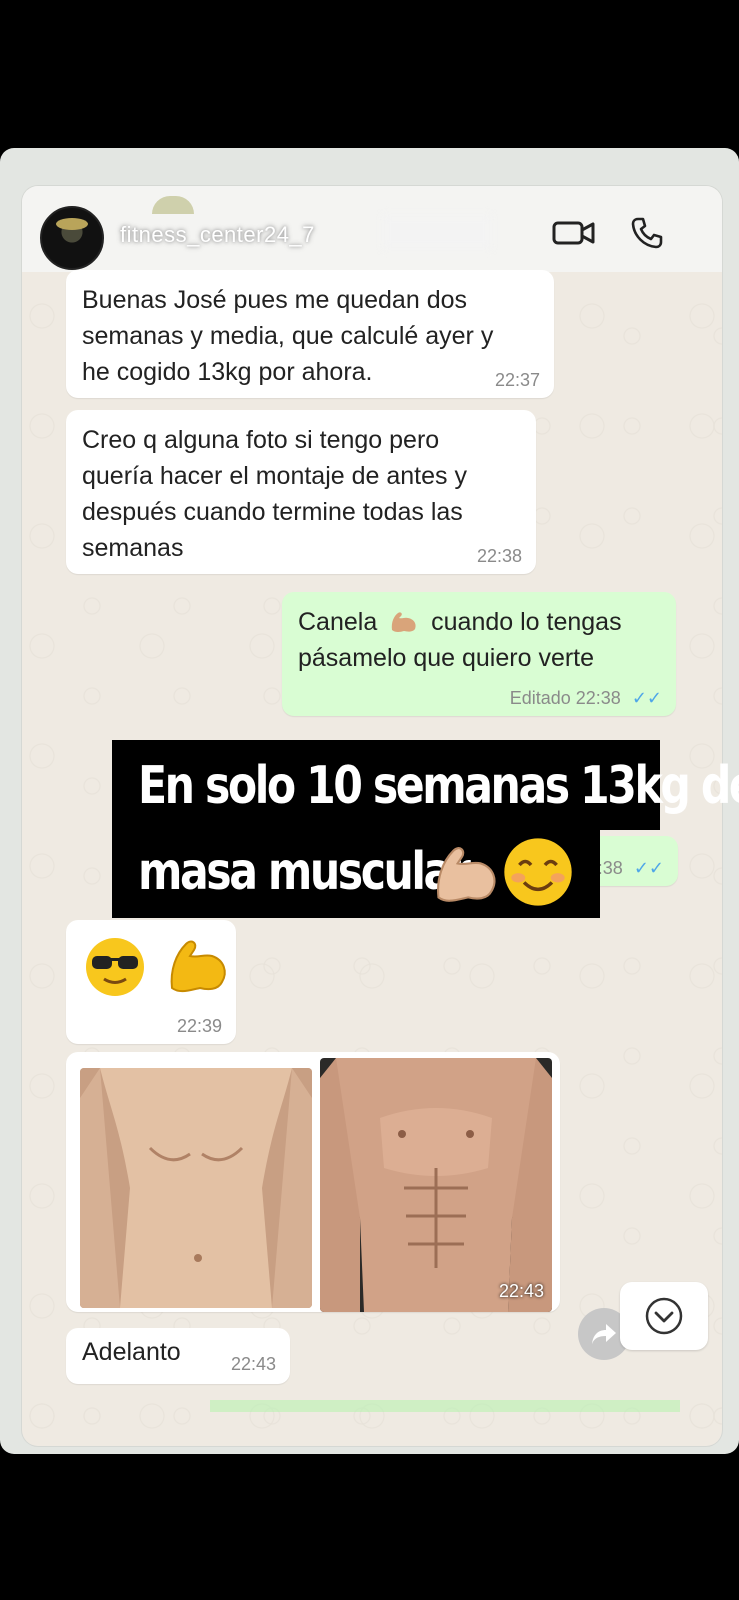 Image resolution: width=739 pixels, height=1600 pixels. I want to click on message-time: 22:37, so click(517, 380).